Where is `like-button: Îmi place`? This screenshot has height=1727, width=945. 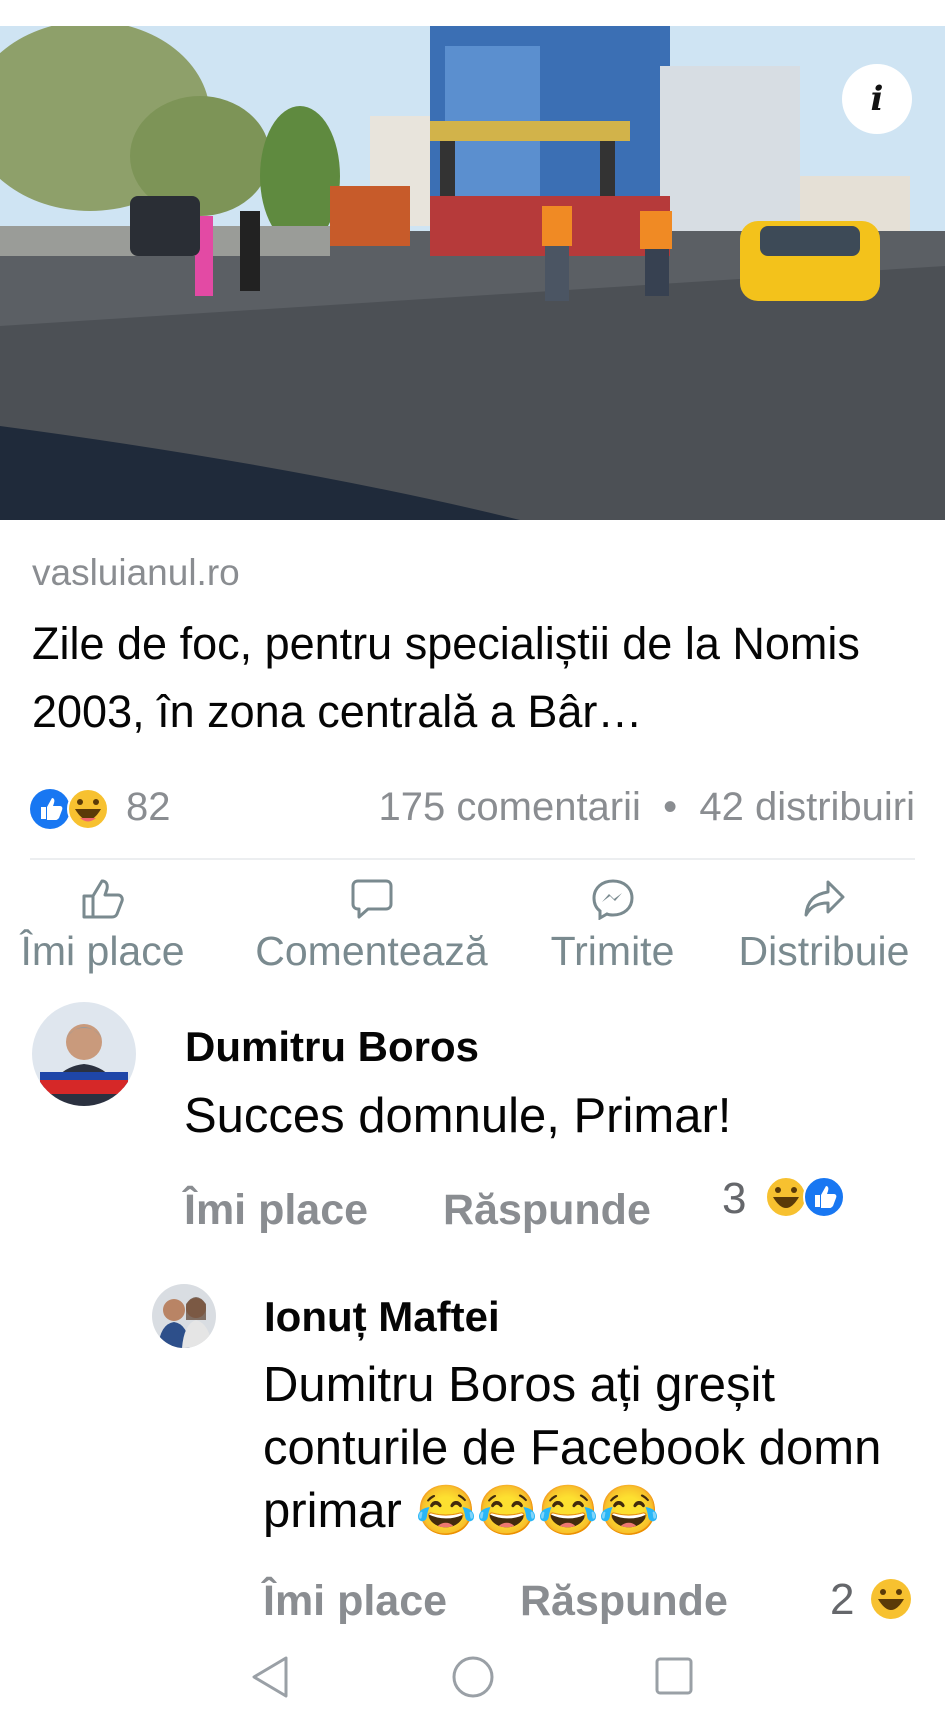
like-button: Îmi place is located at coordinates (102, 922).